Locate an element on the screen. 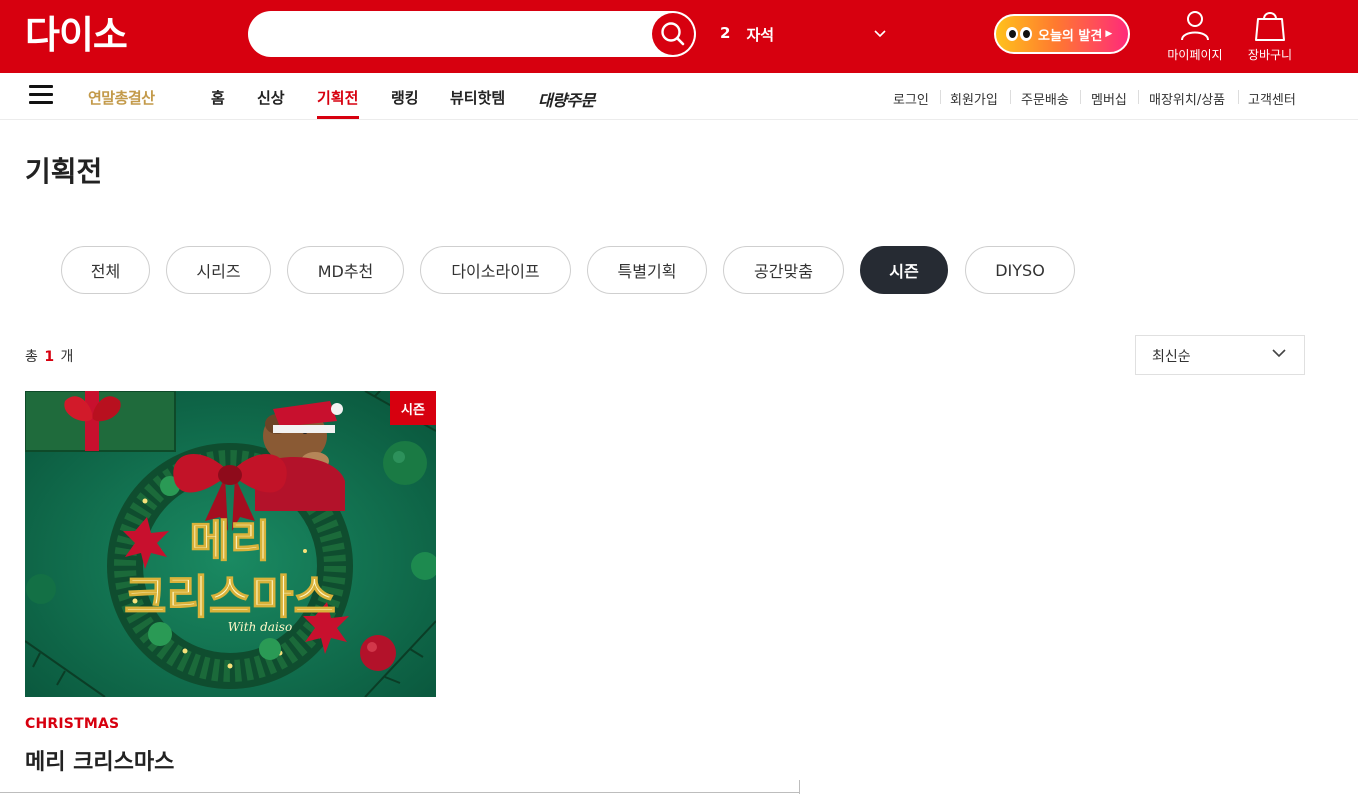 This screenshot has width=1358, height=794. search-input is located at coordinates (458, 34).